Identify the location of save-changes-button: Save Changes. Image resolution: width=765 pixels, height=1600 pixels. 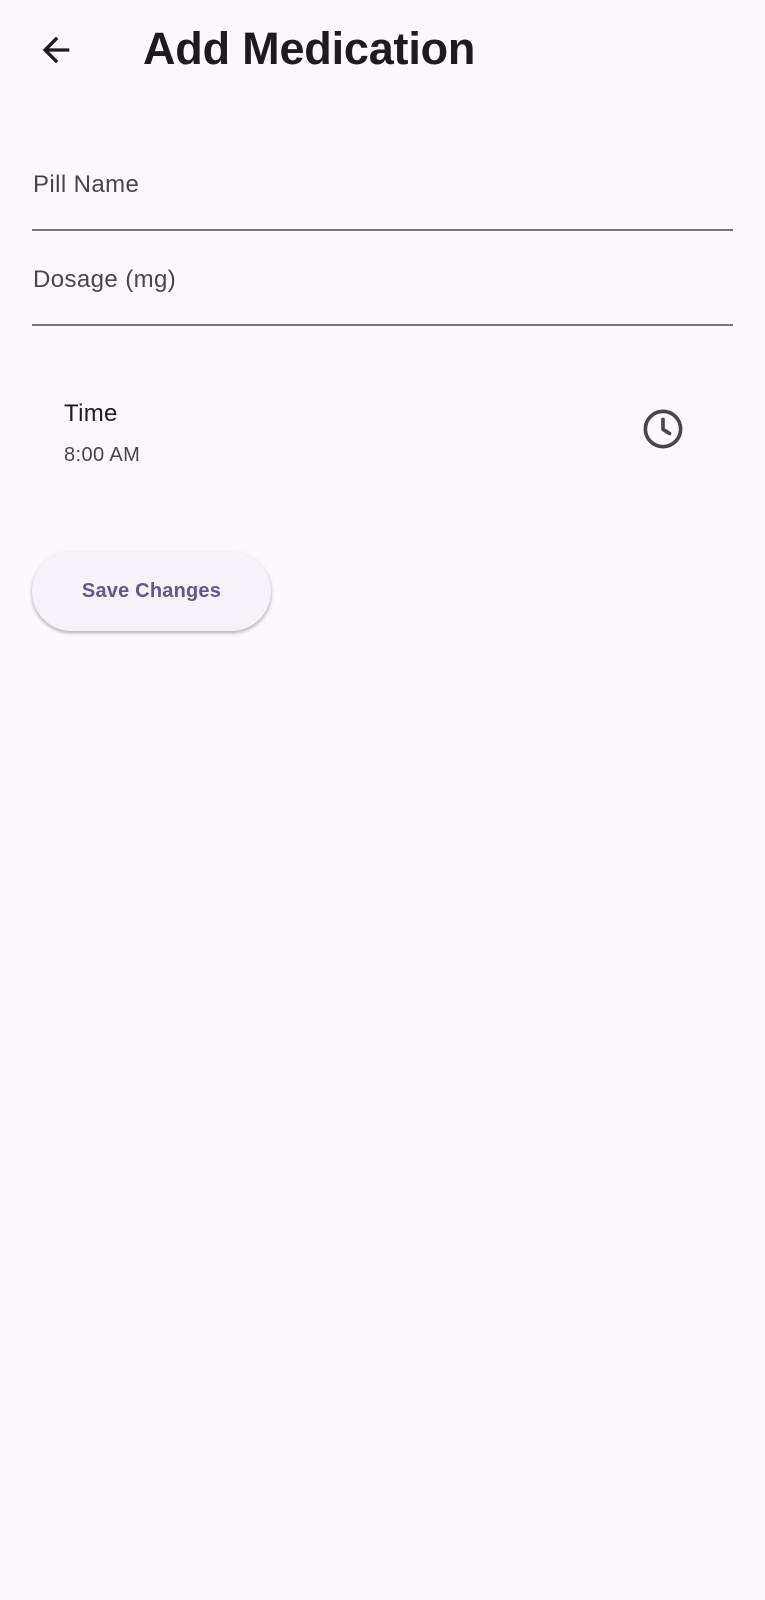
(151, 591).